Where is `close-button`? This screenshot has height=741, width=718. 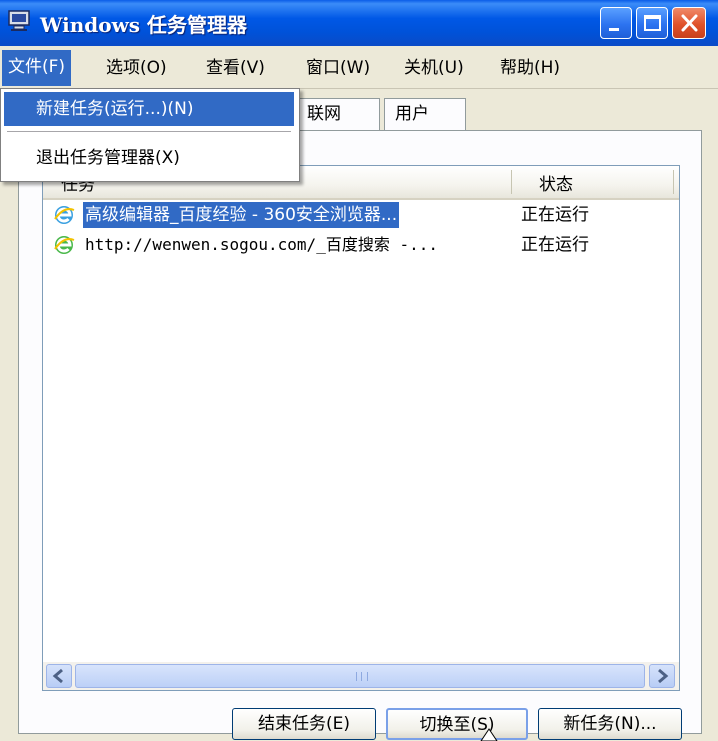
close-button is located at coordinates (689, 23).